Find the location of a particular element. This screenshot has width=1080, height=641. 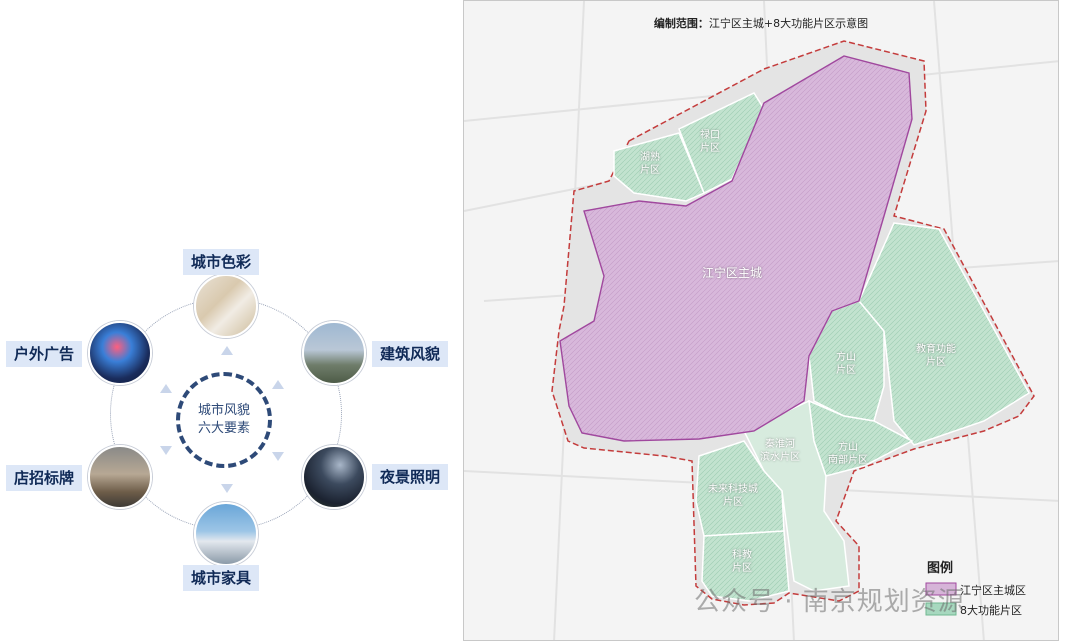

label-zone-education: 教育功能 片区 is located at coordinates (936, 356).